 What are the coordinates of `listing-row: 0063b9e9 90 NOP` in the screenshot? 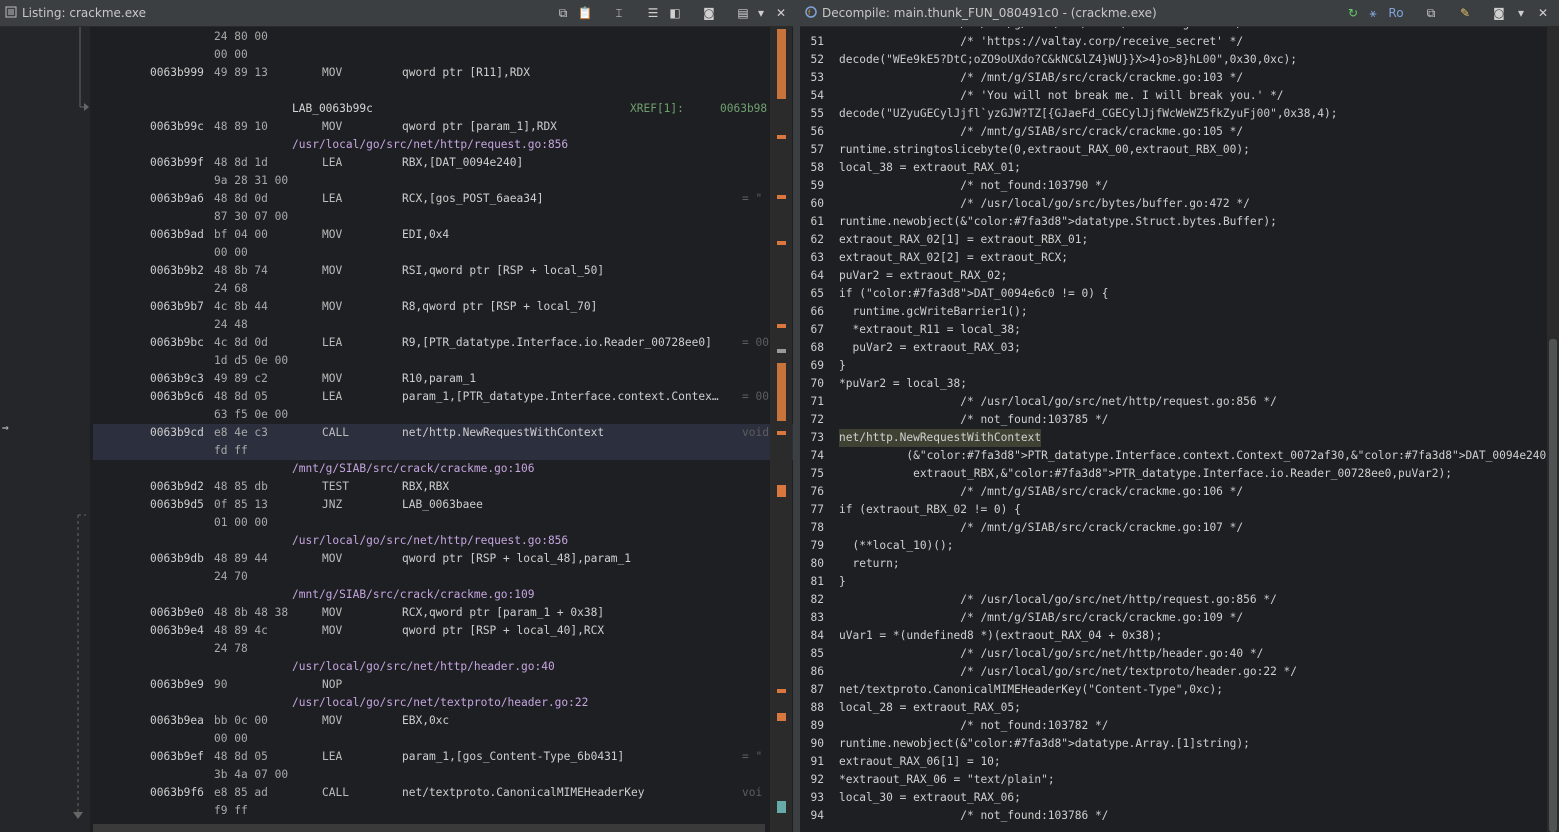 It's located at (443, 685).